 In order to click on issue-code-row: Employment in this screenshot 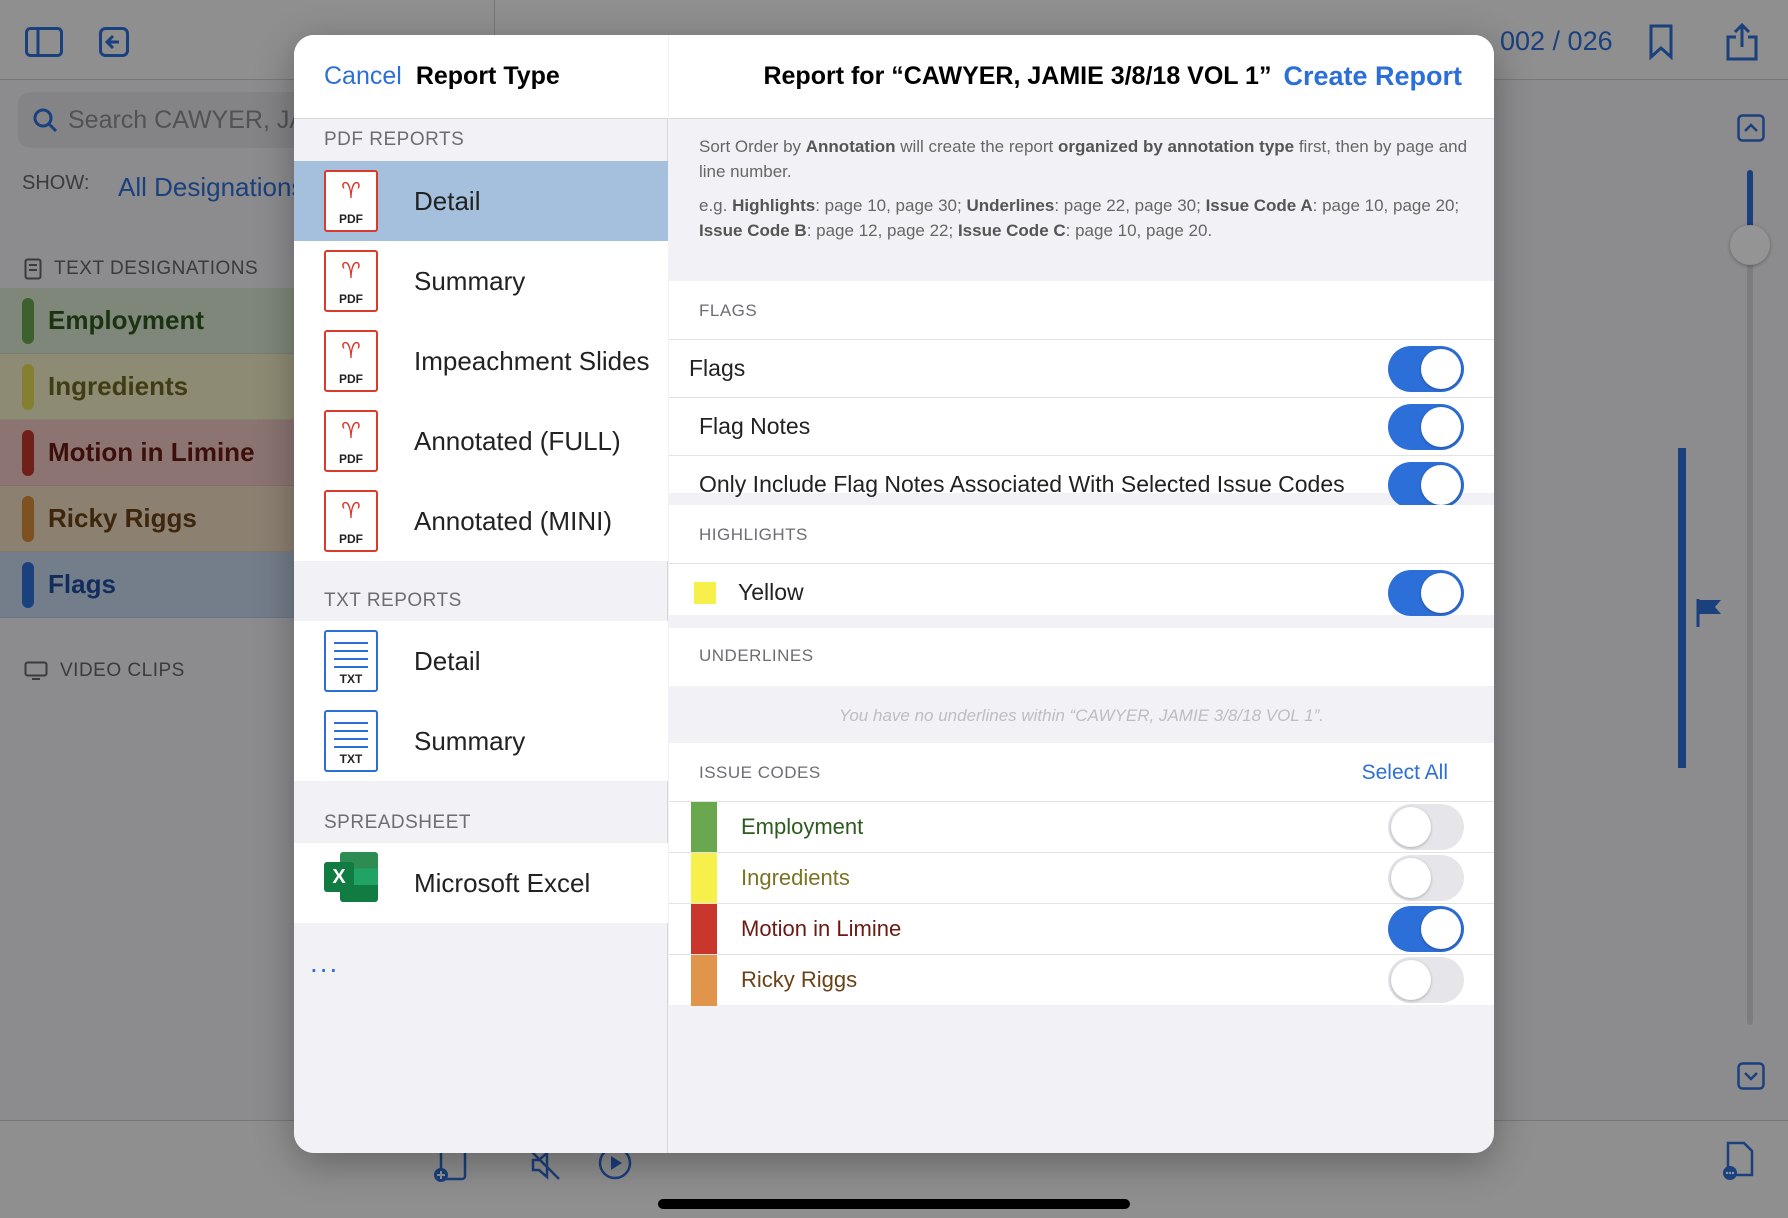, I will do `click(1081, 827)`.